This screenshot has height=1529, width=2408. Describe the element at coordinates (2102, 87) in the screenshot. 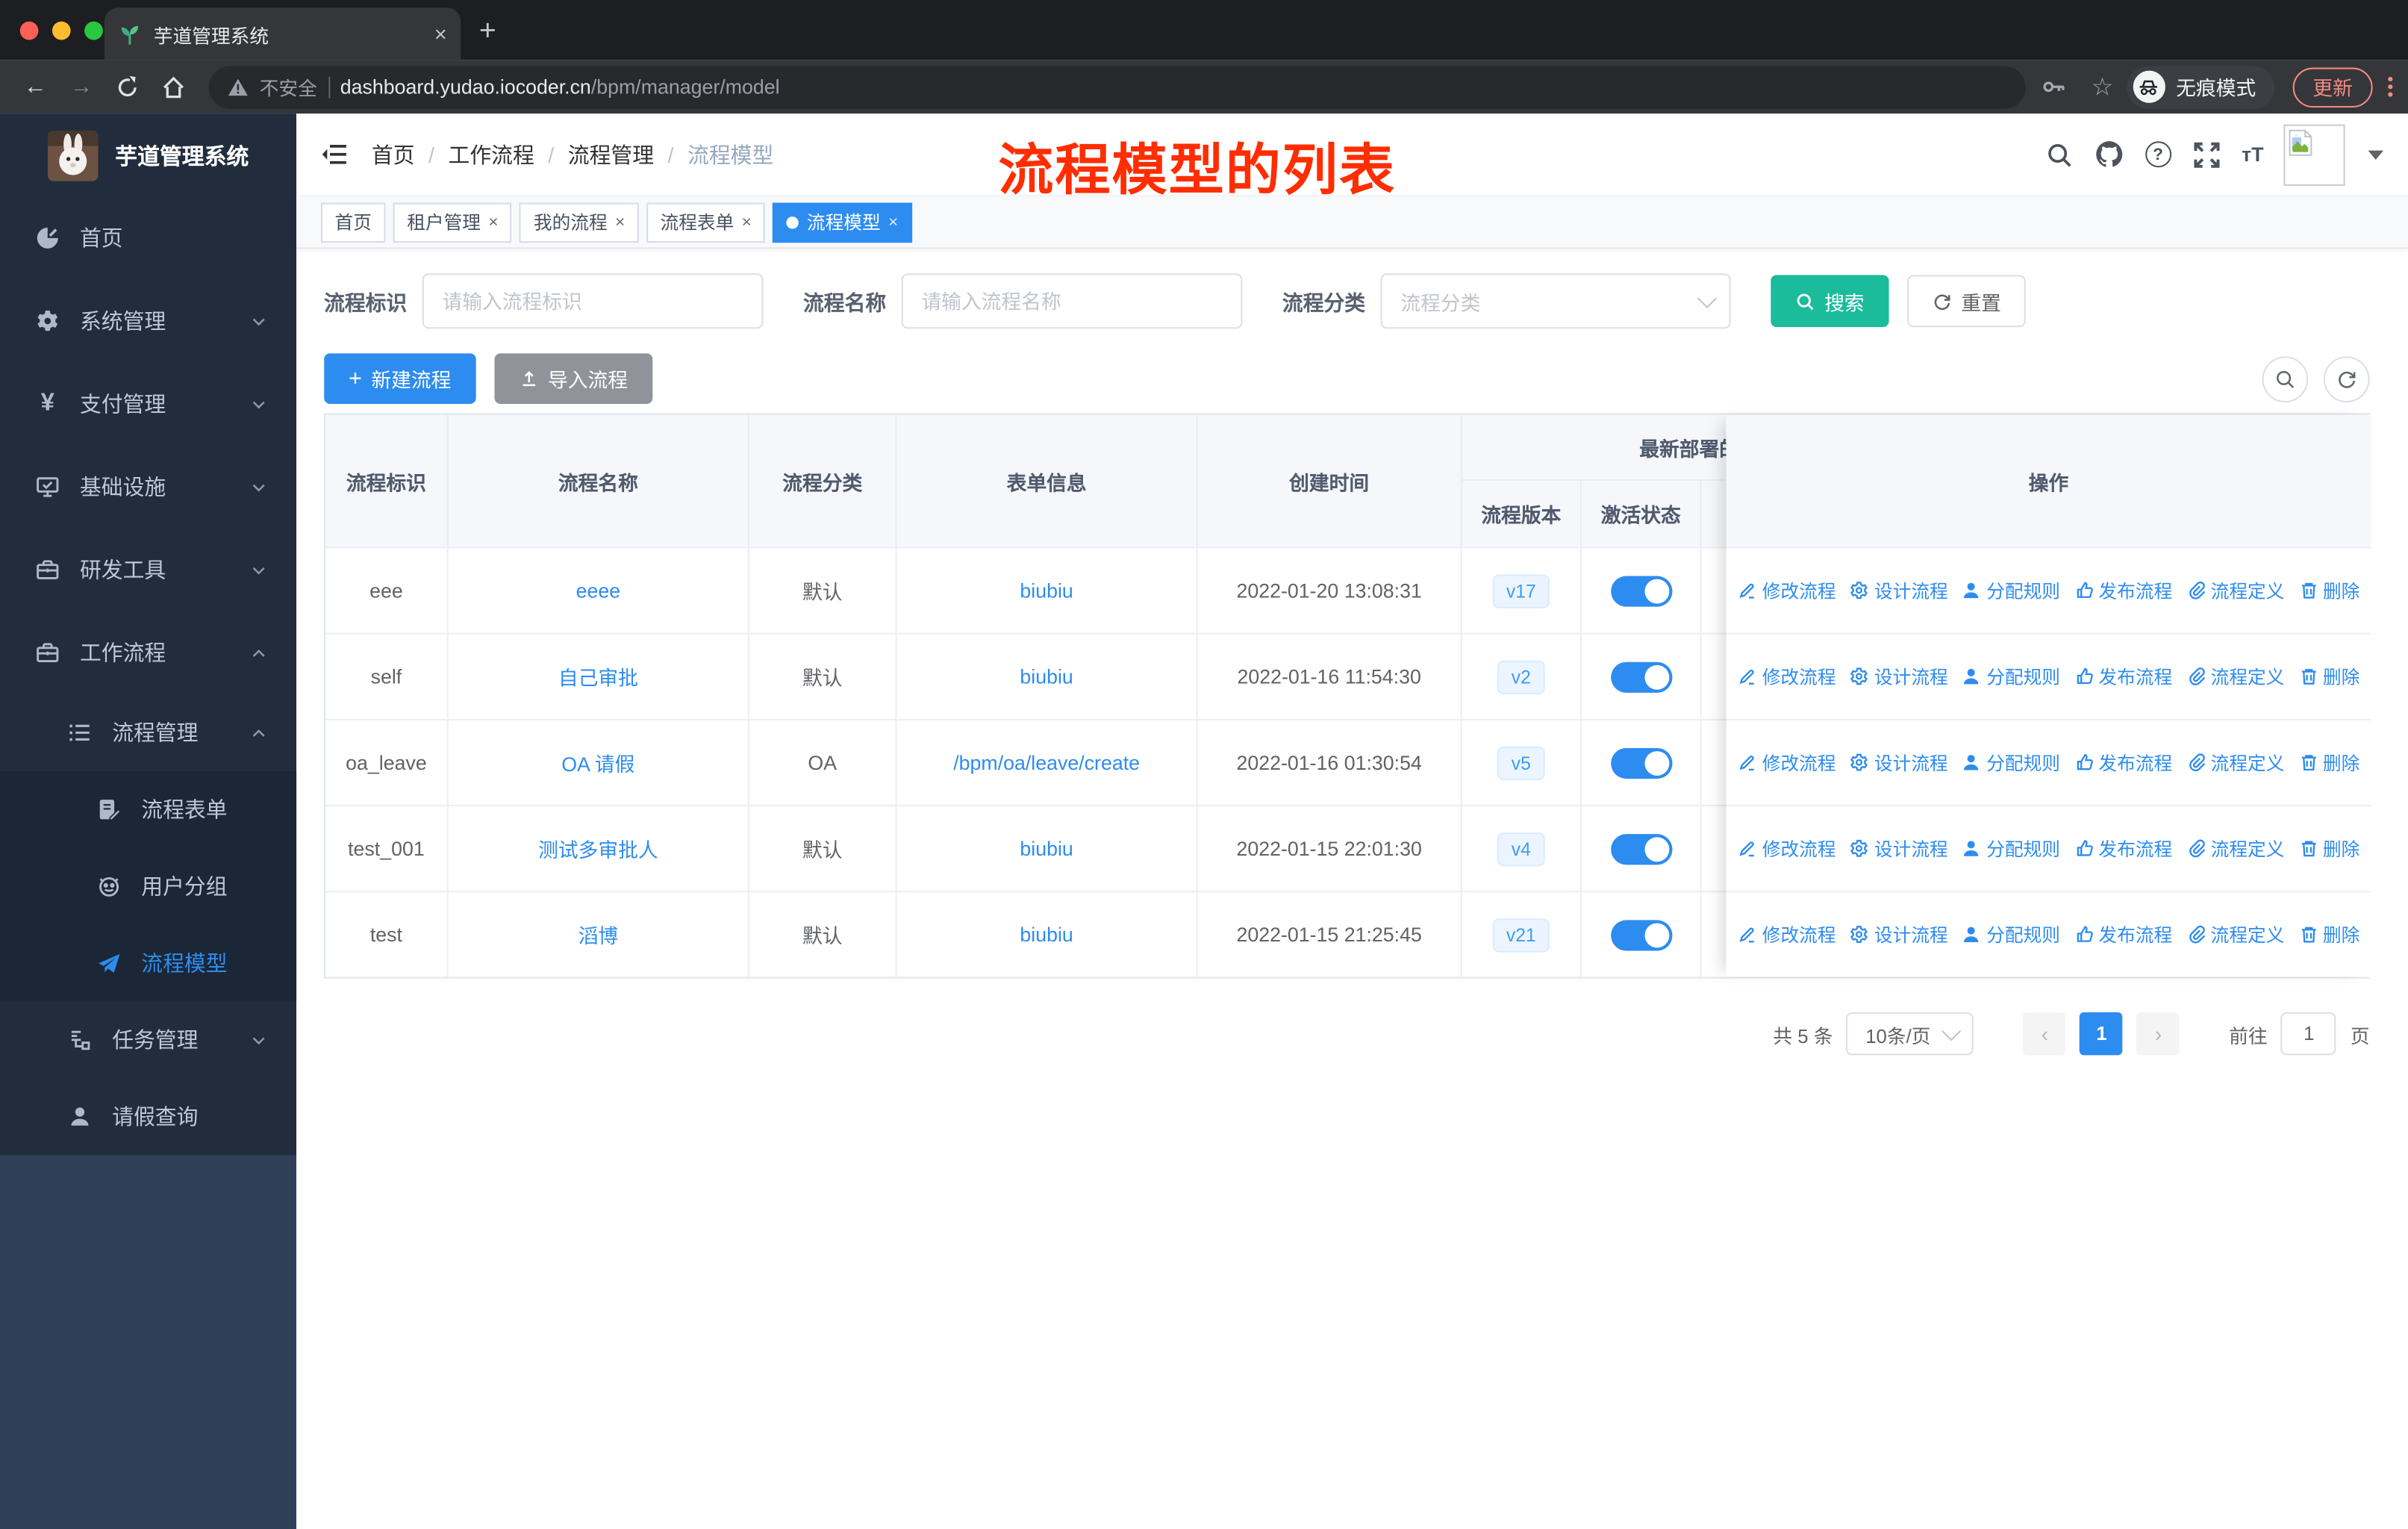

I see `bookmark-star-icon: ☆` at that location.